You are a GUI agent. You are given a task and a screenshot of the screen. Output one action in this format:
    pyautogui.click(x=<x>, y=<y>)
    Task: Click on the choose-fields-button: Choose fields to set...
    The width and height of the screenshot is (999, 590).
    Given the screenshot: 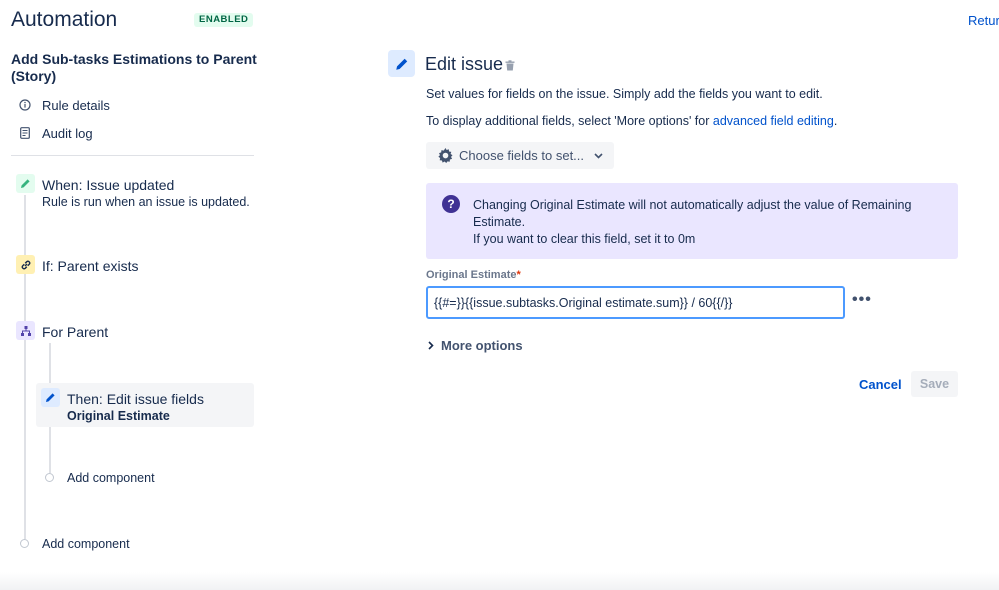 What is the action you would take?
    pyautogui.click(x=520, y=155)
    